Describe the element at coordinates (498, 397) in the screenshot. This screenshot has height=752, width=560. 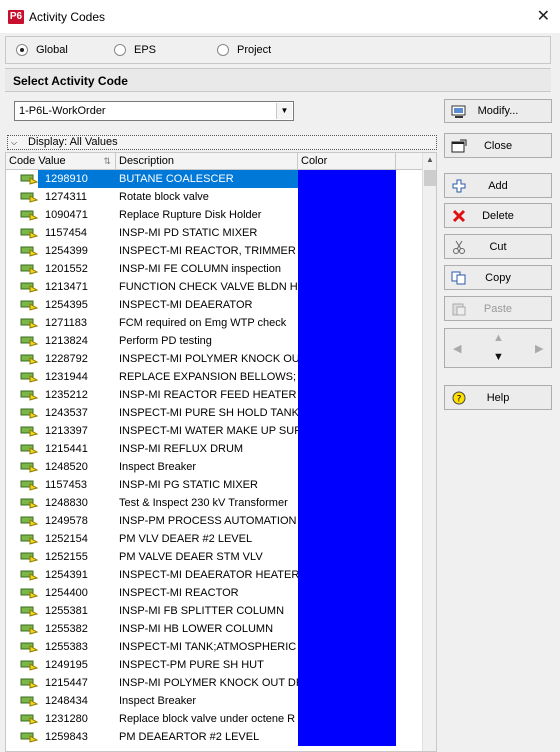
I see `help-button: ? Help` at that location.